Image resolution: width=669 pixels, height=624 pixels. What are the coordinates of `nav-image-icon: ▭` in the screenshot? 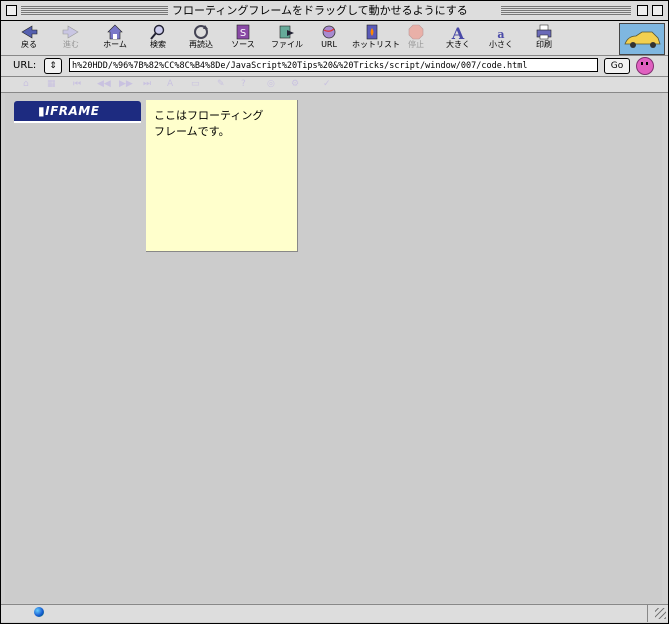 It's located at (196, 84).